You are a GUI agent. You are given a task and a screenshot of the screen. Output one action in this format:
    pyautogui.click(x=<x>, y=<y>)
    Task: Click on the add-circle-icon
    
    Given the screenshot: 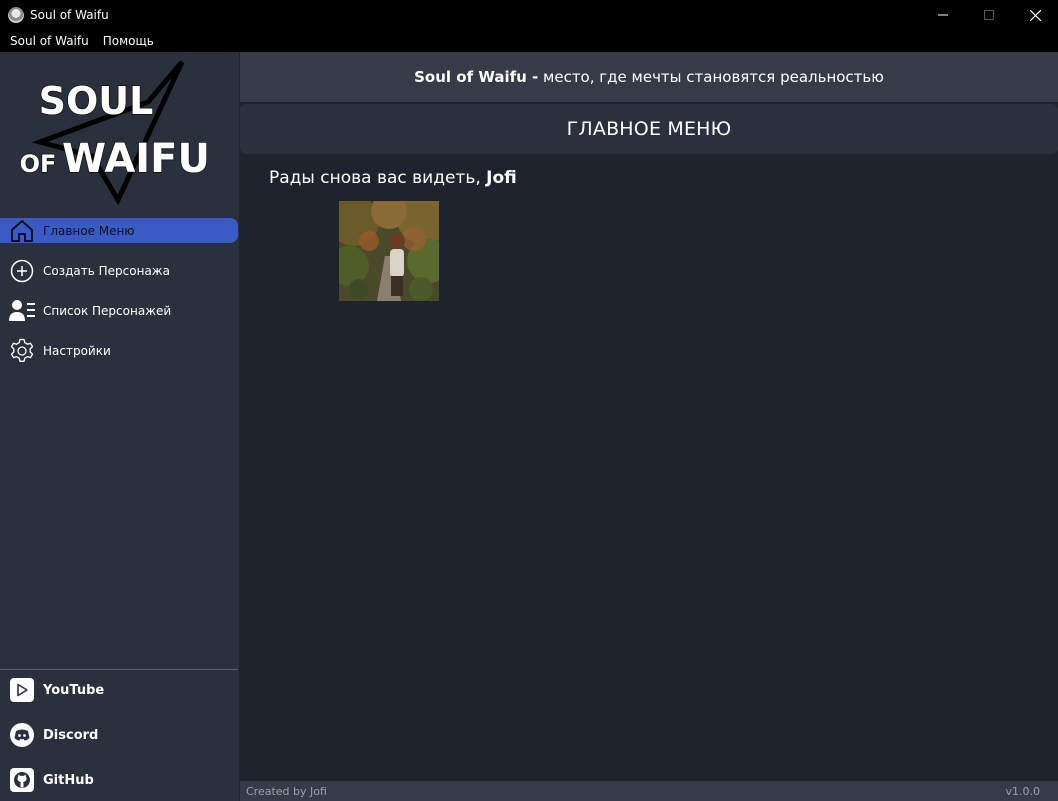 What is the action you would take?
    pyautogui.click(x=22, y=271)
    